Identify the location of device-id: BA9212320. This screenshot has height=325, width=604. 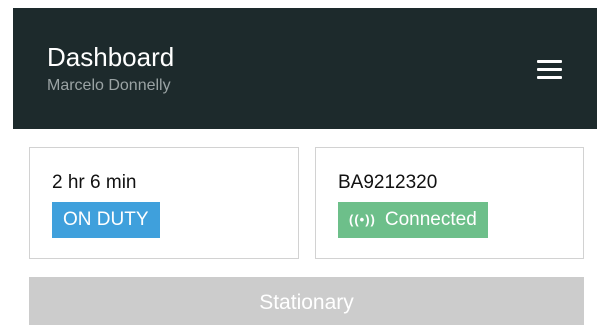
(388, 182).